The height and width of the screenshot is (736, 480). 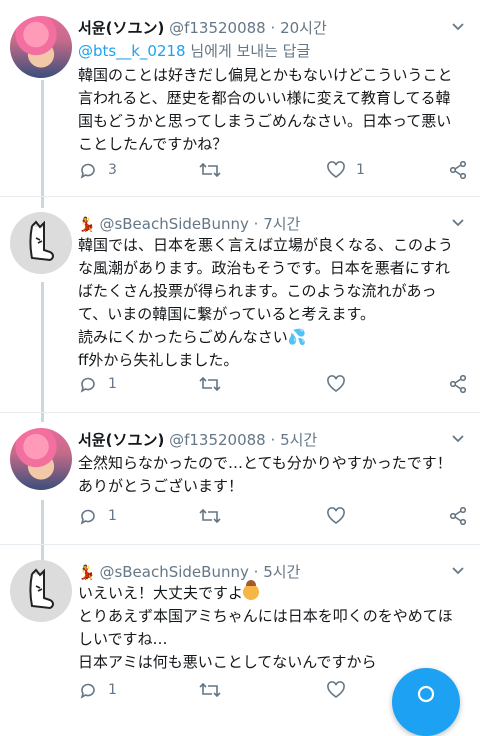 I want to click on reply-count: 3, so click(x=112, y=170).